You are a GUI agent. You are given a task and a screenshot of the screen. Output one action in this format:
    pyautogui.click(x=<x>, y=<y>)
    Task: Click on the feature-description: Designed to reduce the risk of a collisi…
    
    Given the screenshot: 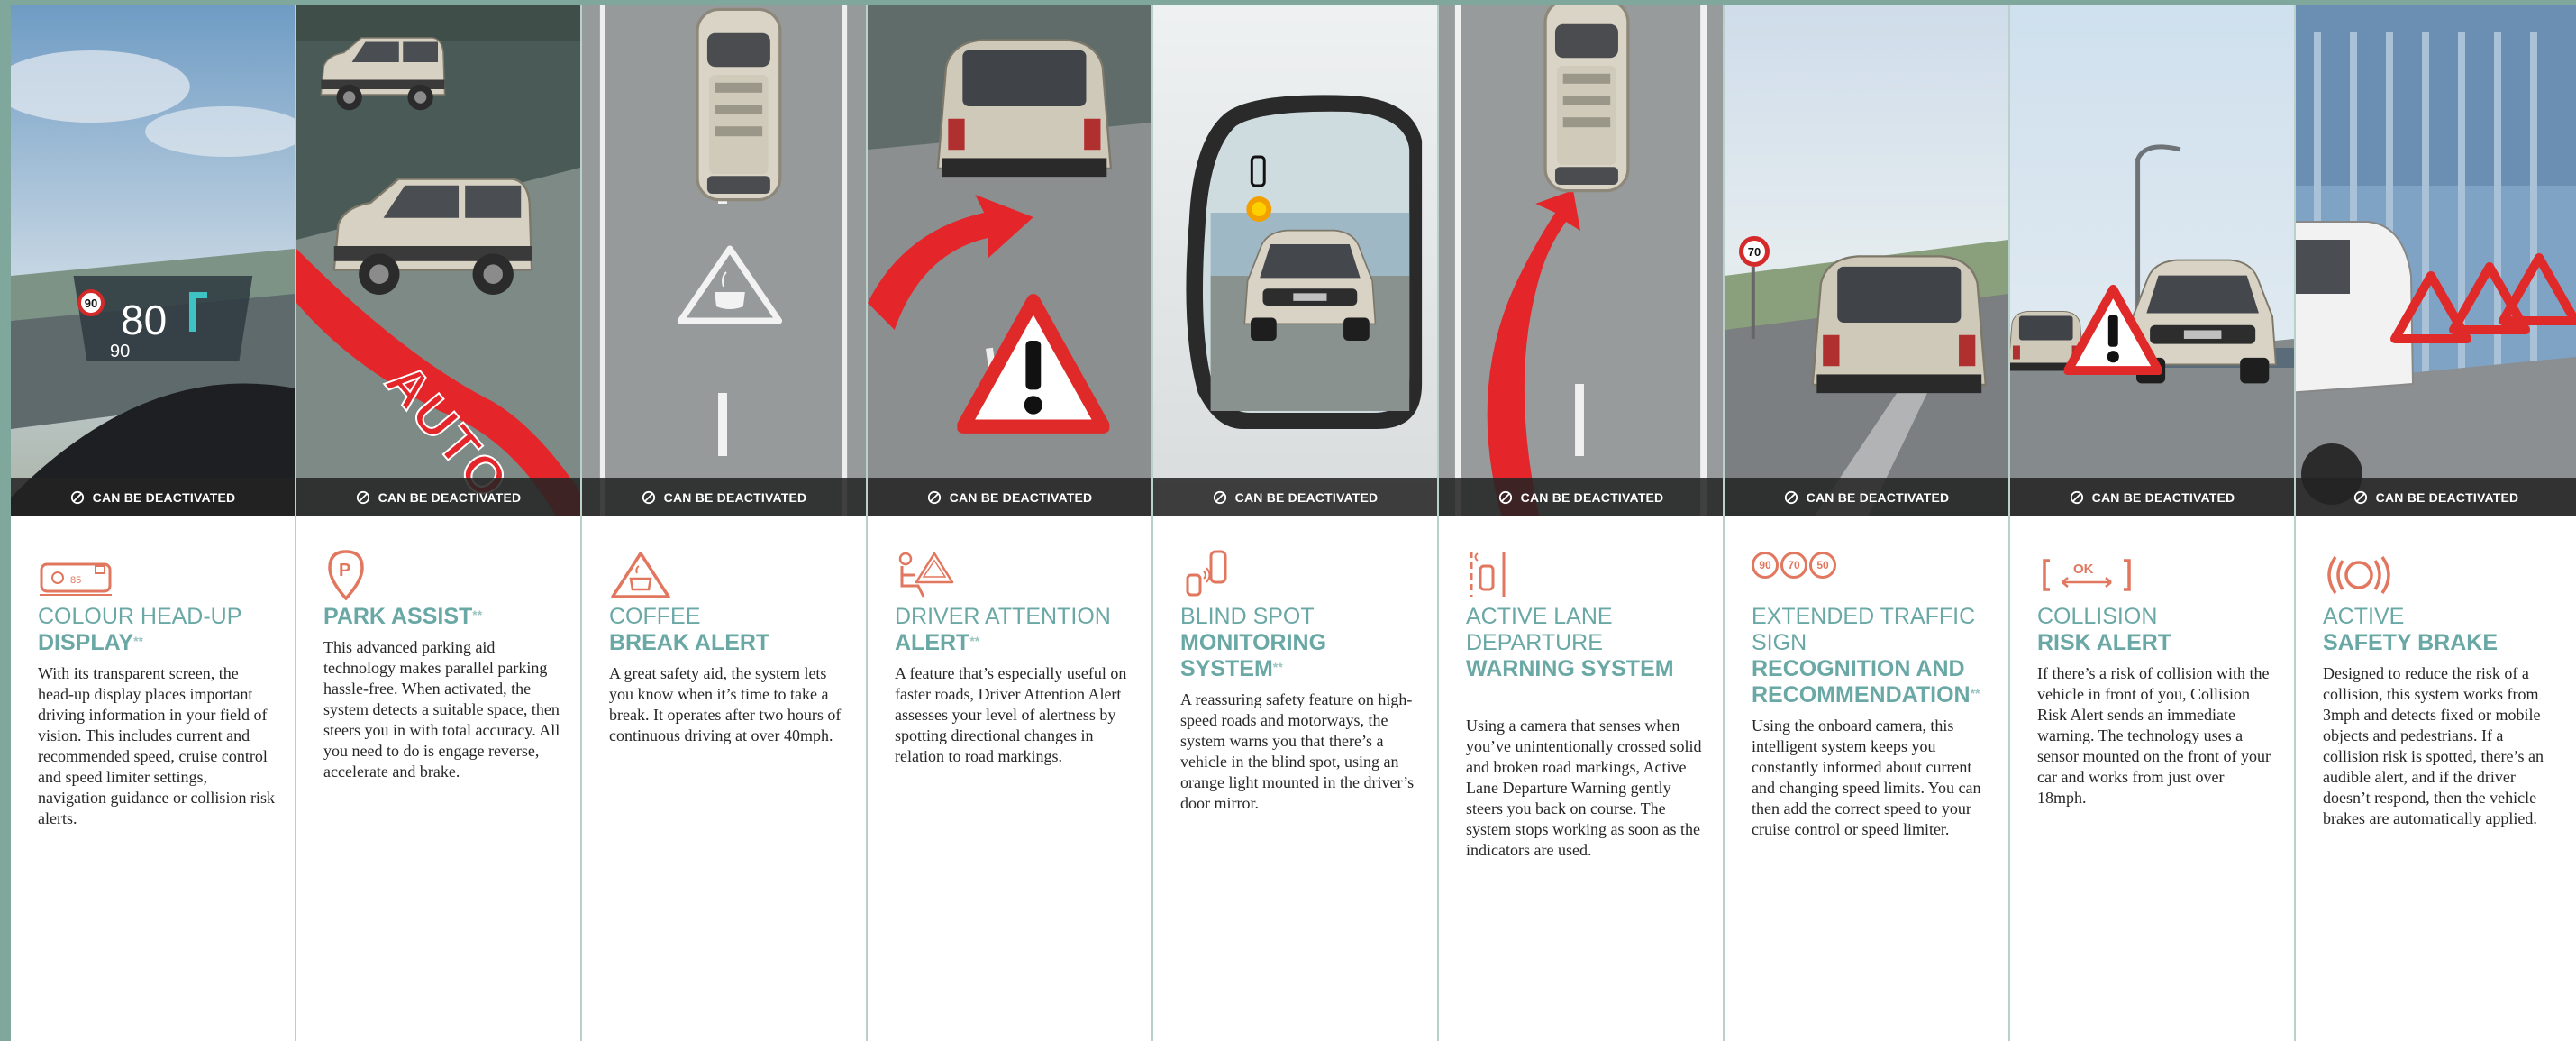 What is the action you would take?
    pyautogui.click(x=2433, y=745)
    